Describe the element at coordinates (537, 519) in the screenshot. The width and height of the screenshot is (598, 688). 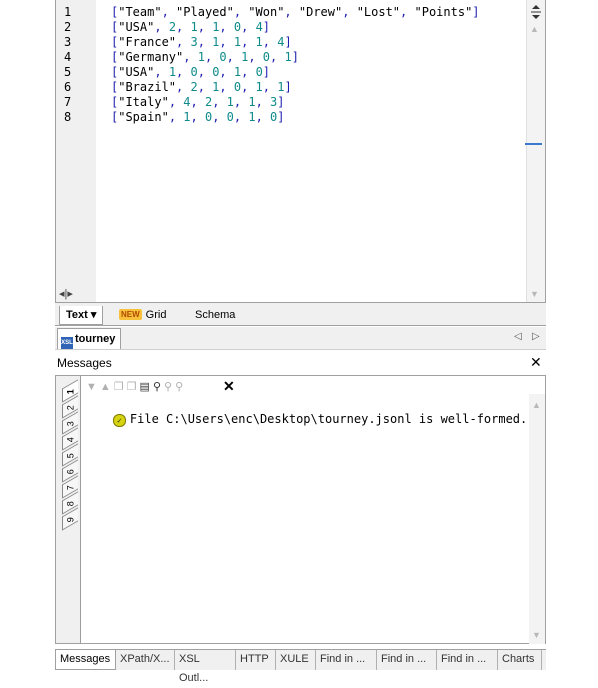
I see `messages-vertical-scrollbar: ▲ ▼` at that location.